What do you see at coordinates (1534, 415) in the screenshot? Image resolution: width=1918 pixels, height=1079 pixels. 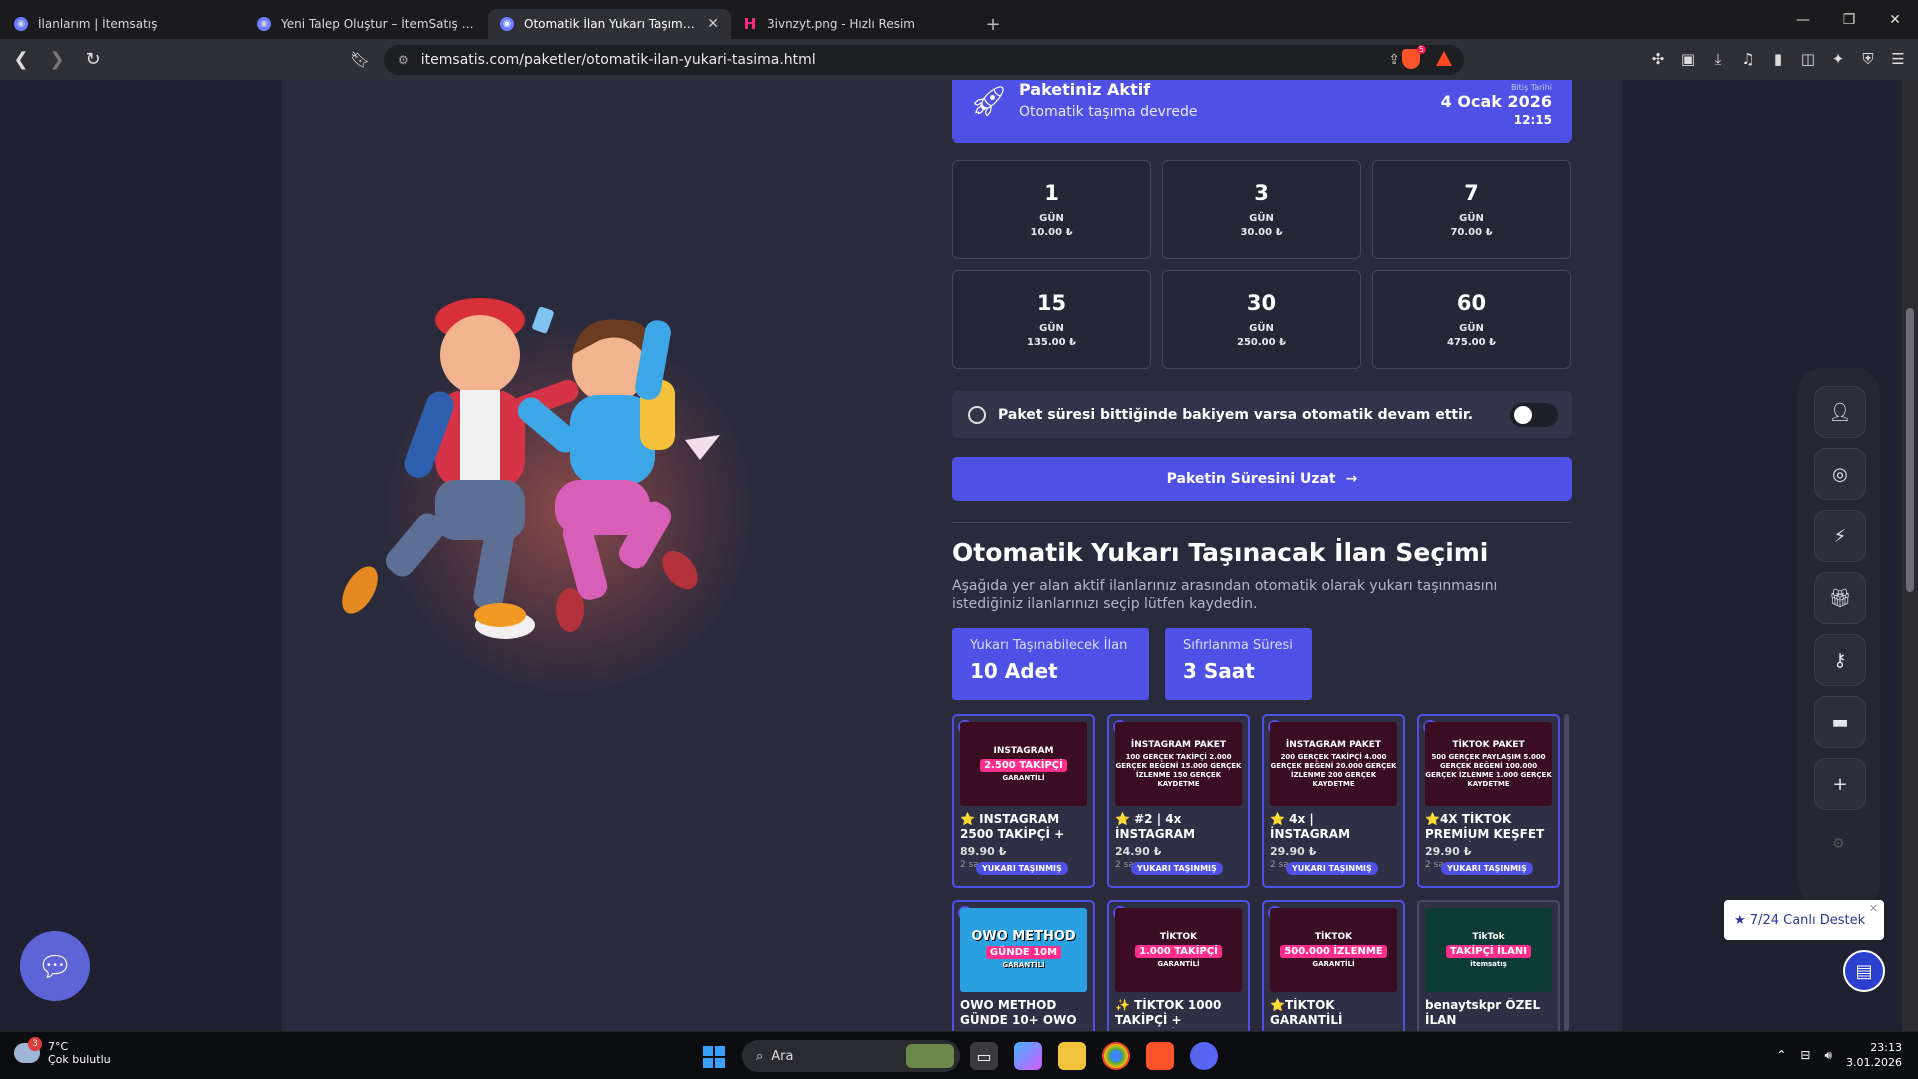 I see `auto-renew-toggle` at bounding box center [1534, 415].